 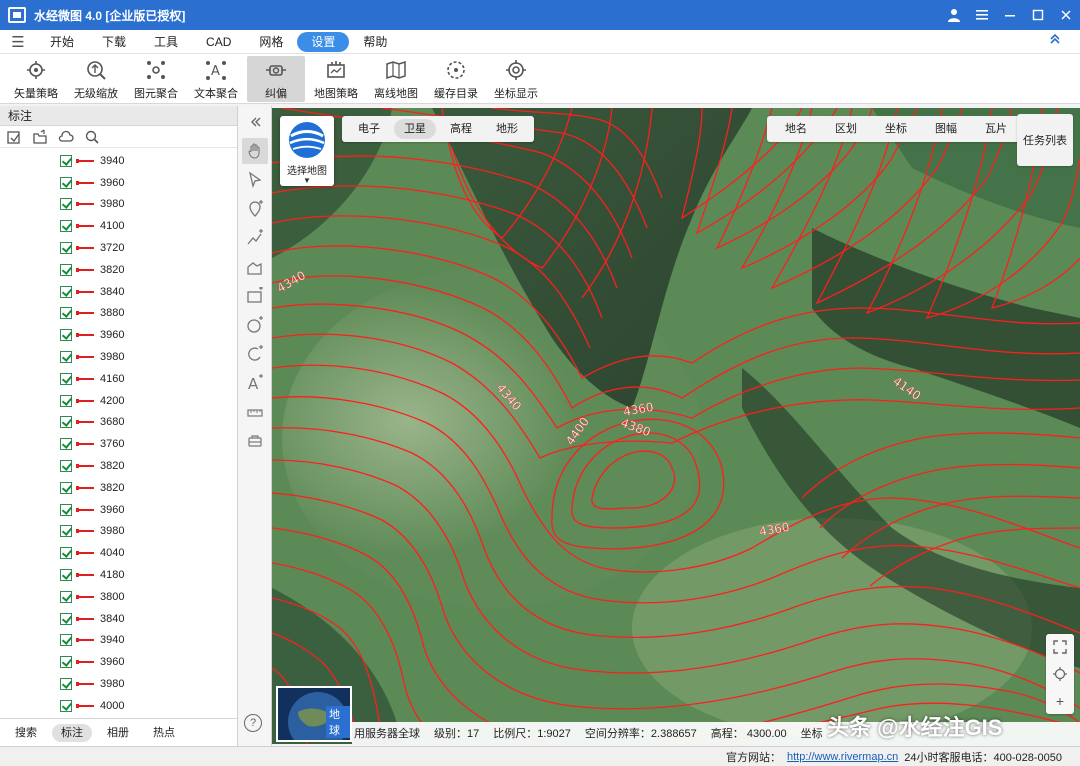 I want to click on menu-help: 帮助, so click(x=375, y=42).